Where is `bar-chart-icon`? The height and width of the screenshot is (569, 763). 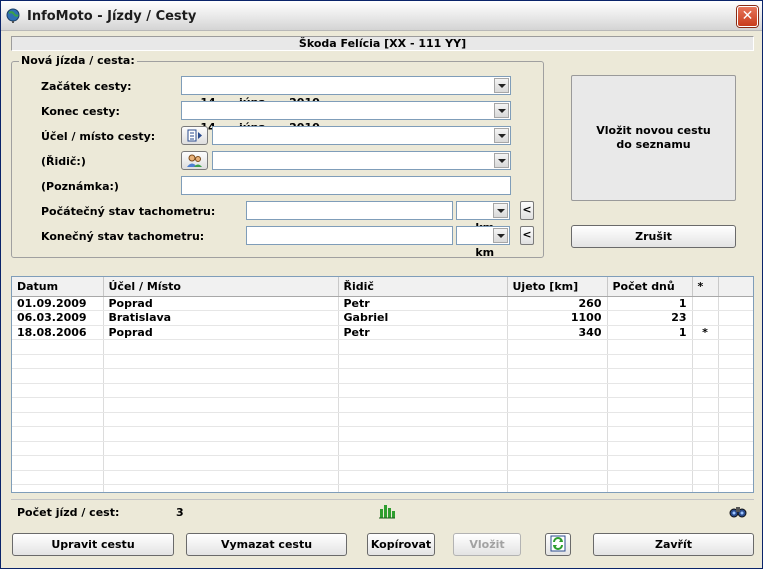
bar-chart-icon is located at coordinates (387, 511).